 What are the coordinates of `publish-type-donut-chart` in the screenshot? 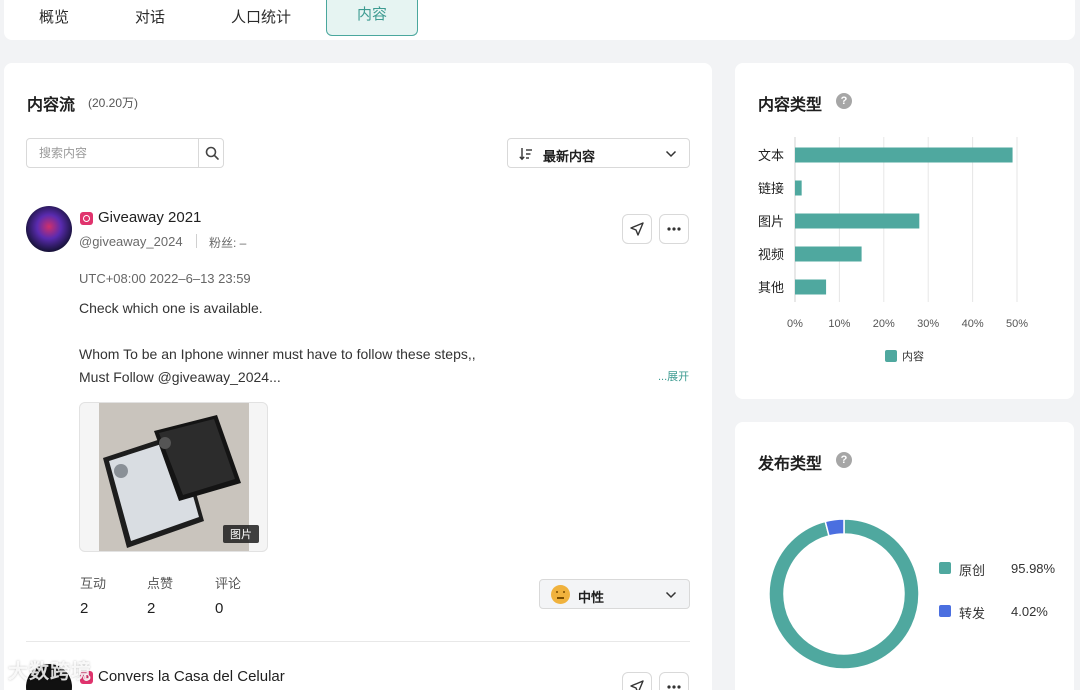 It's located at (844, 594).